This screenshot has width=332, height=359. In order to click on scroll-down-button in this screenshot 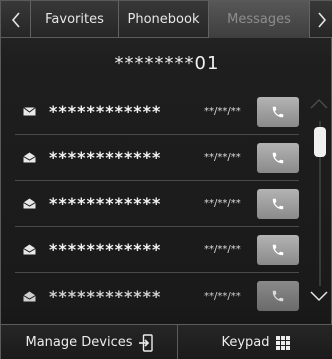, I will do `click(319, 296)`.